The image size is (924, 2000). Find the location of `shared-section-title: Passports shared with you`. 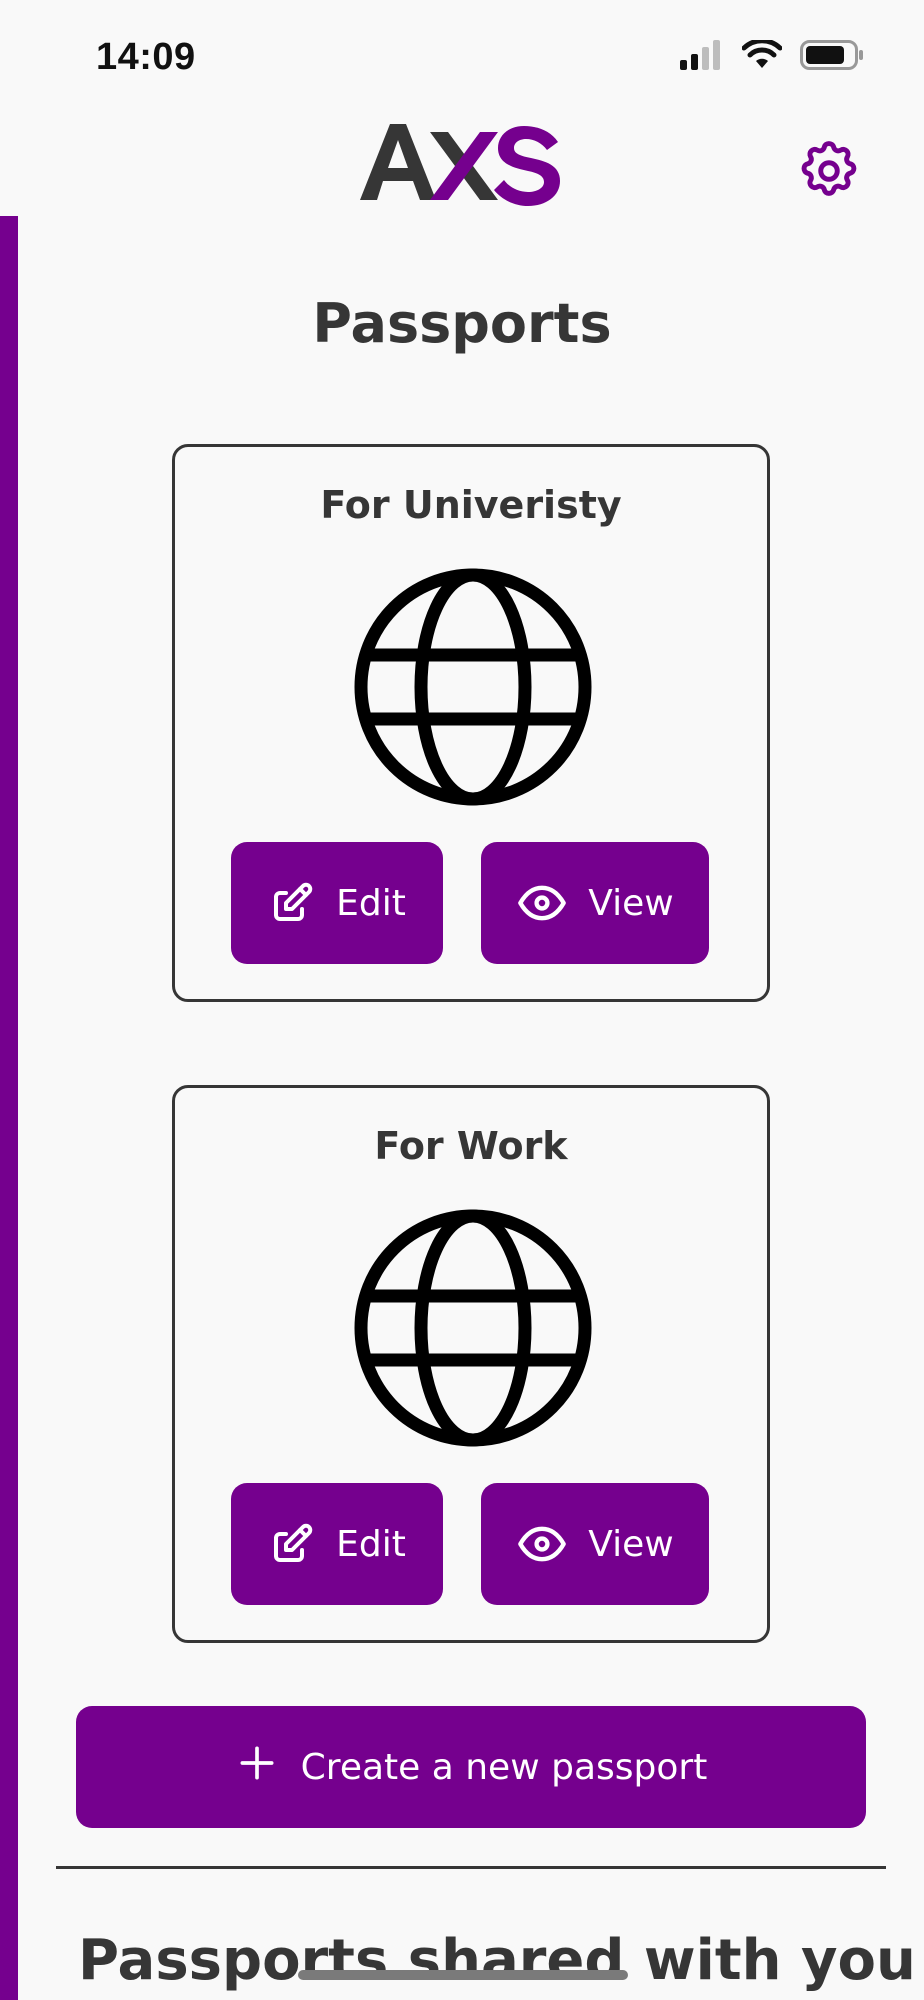

shared-section-title: Passports shared with you is located at coordinates (497, 1960).